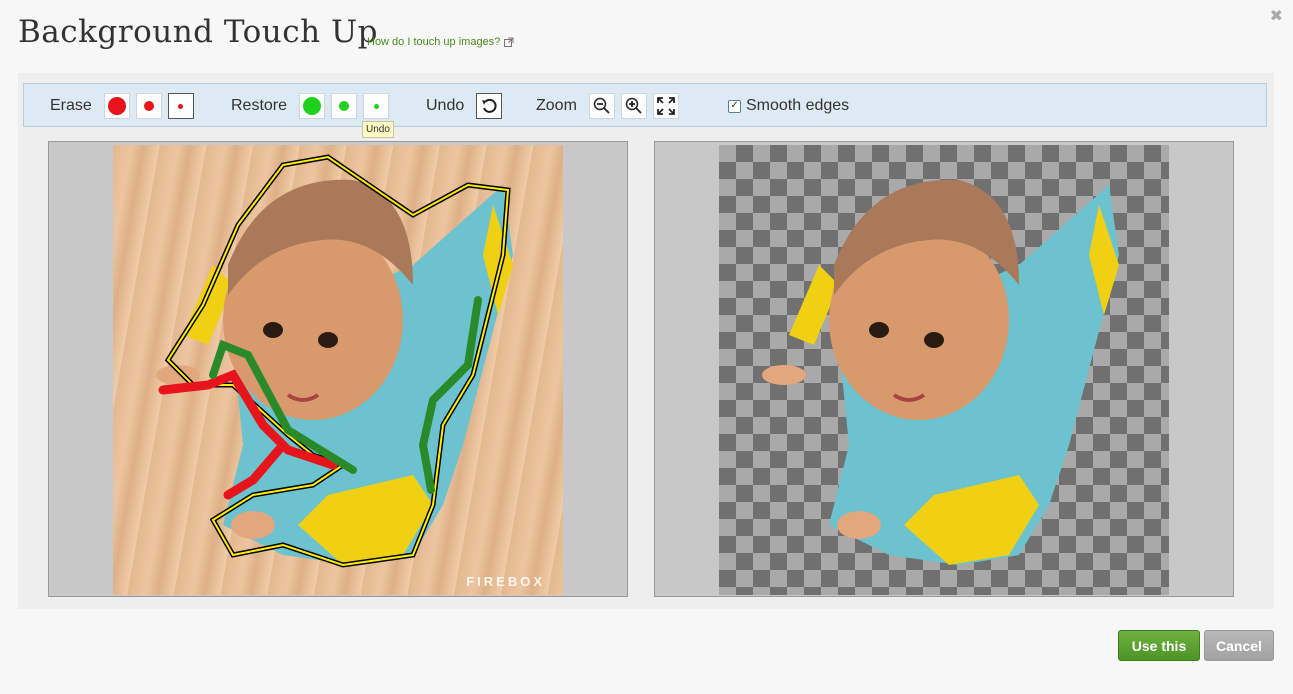 The width and height of the screenshot is (1293, 694). I want to click on restore-group: Restore, so click(310, 106).